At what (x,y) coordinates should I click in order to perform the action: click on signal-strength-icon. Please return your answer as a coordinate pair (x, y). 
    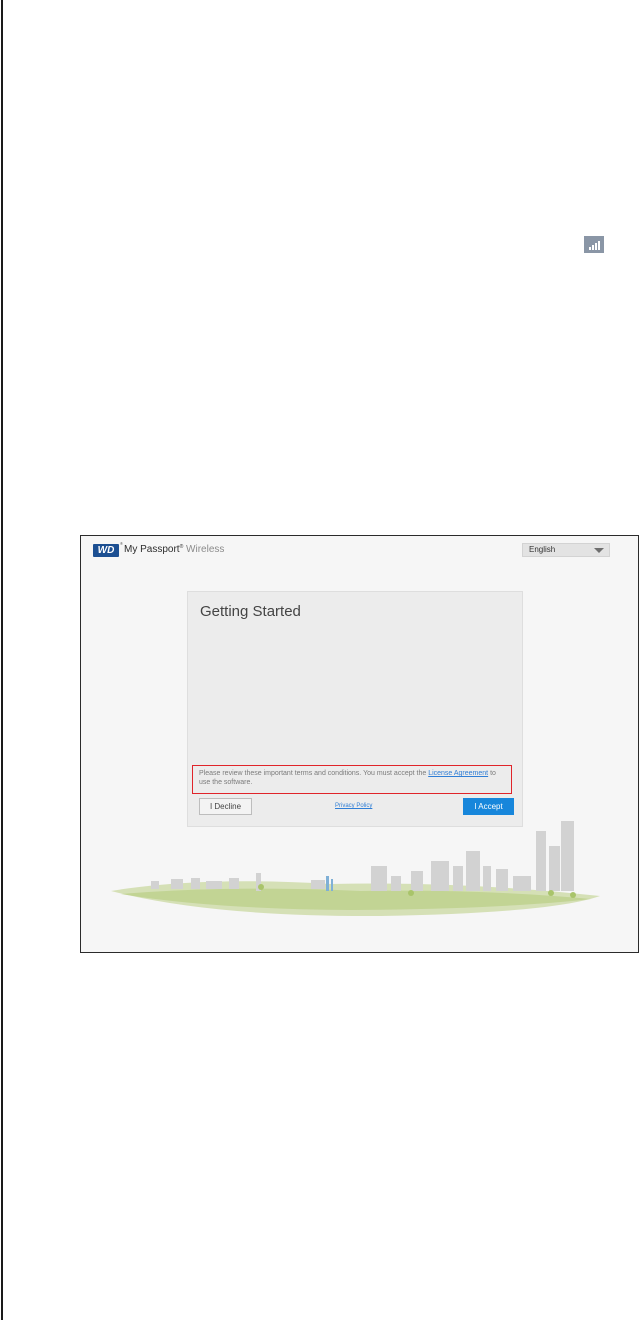
    Looking at the image, I should click on (594, 244).